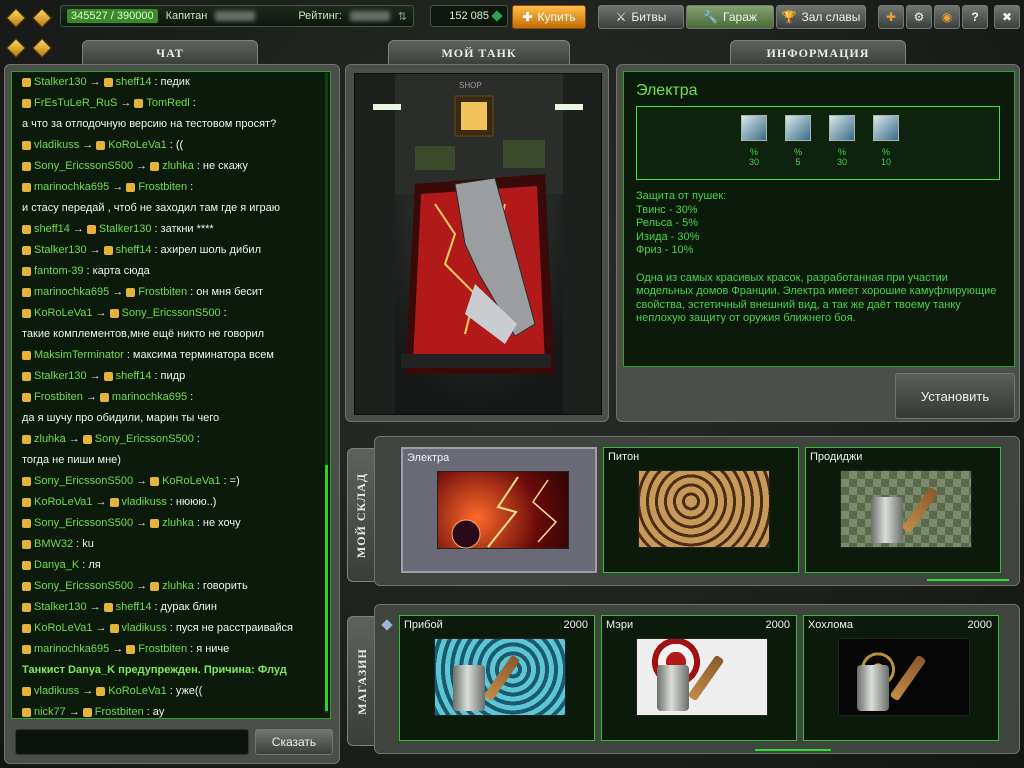  Describe the element at coordinates (186, 16) in the screenshot. I see `rank-label: Капитан` at that location.